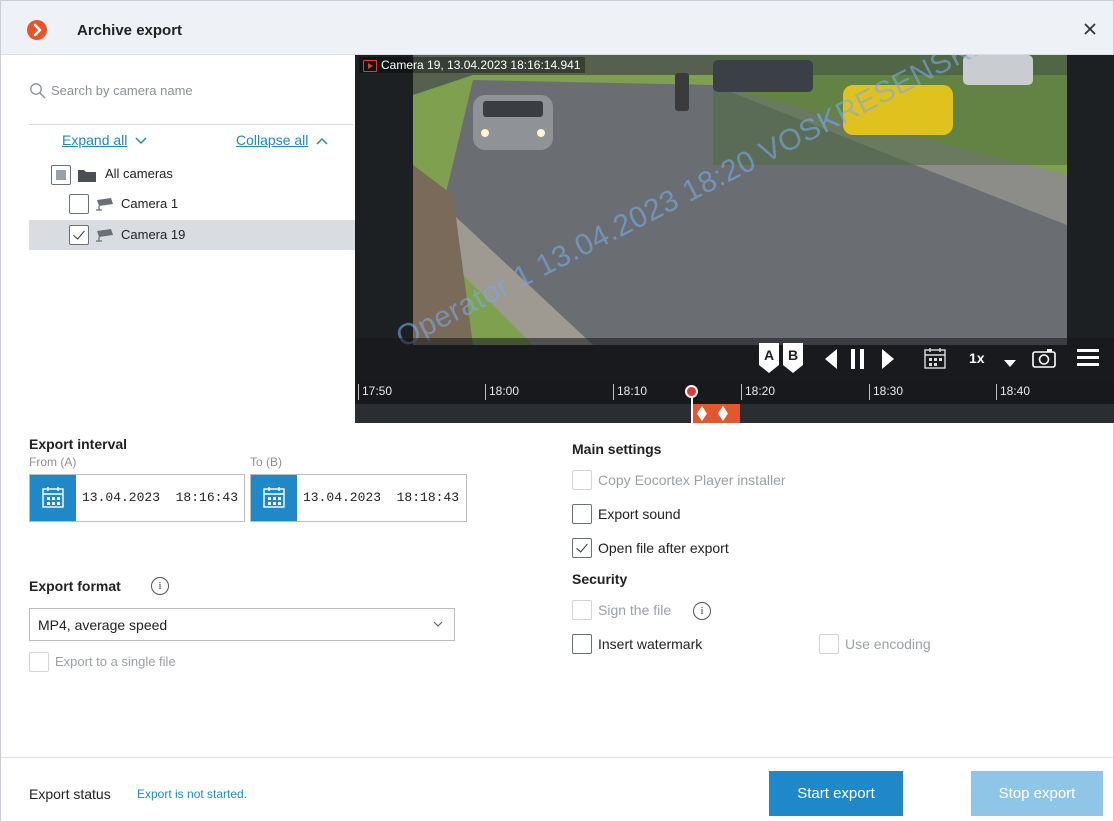 The width and height of the screenshot is (1114, 821). Describe the element at coordinates (38, 91) in the screenshot. I see `search-icon` at that location.